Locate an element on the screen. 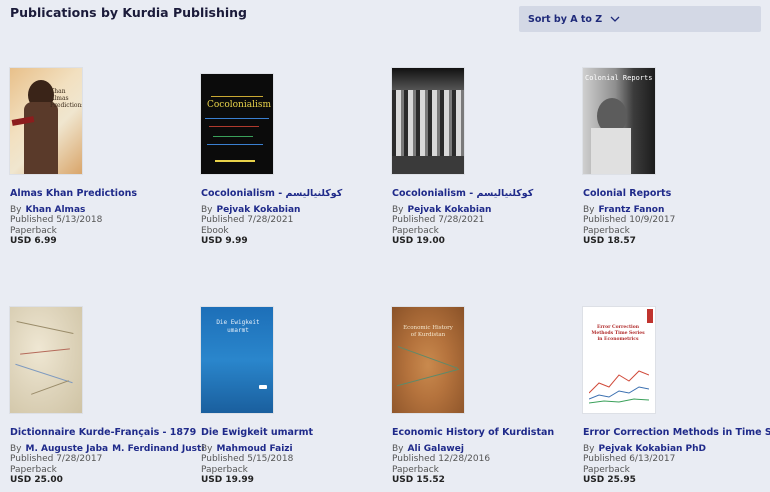 This screenshot has height=492, width=770. book-cover: Economic History of Kurdistan is located at coordinates (428, 360).